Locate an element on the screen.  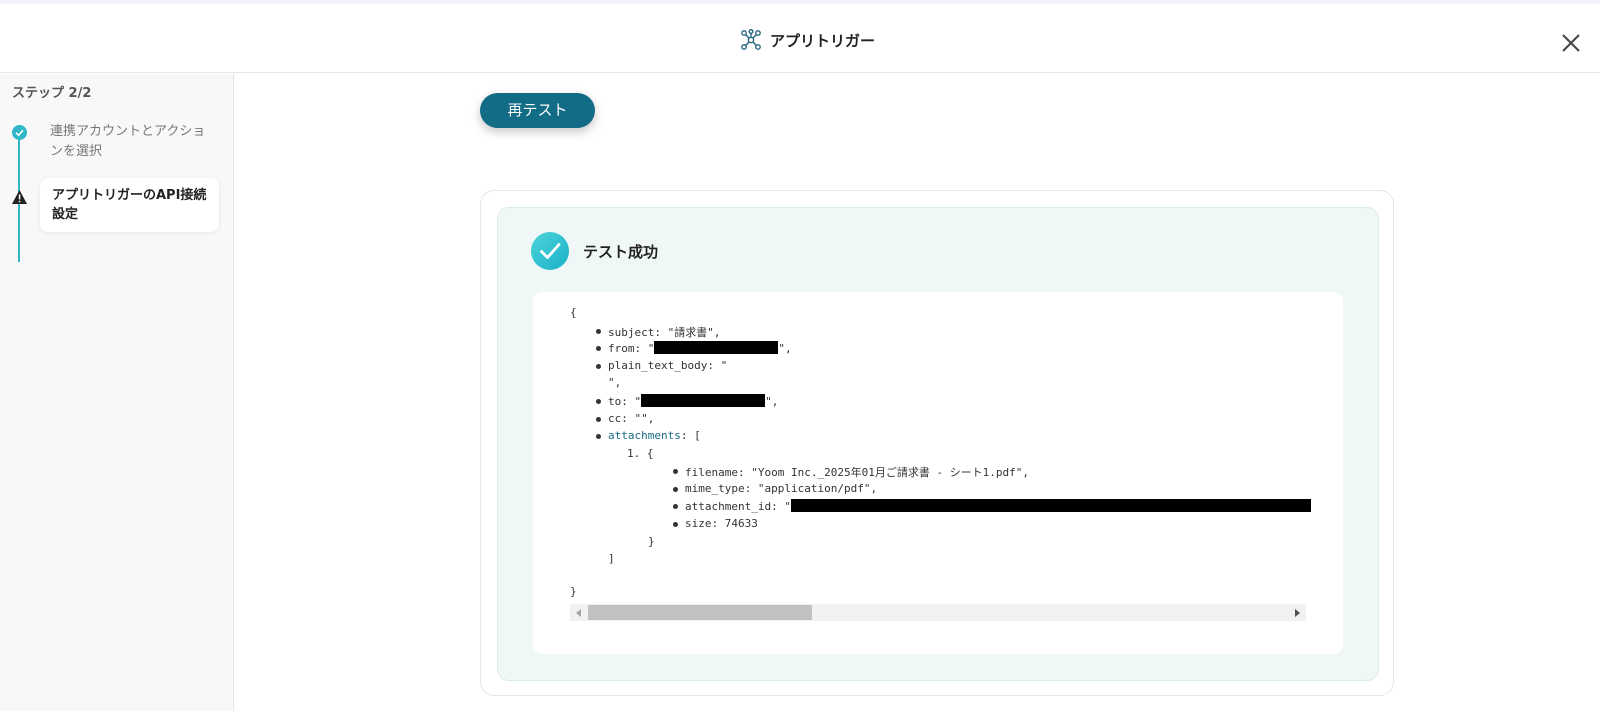
json-plain-text-body-value: " is located at coordinates (724, 365).